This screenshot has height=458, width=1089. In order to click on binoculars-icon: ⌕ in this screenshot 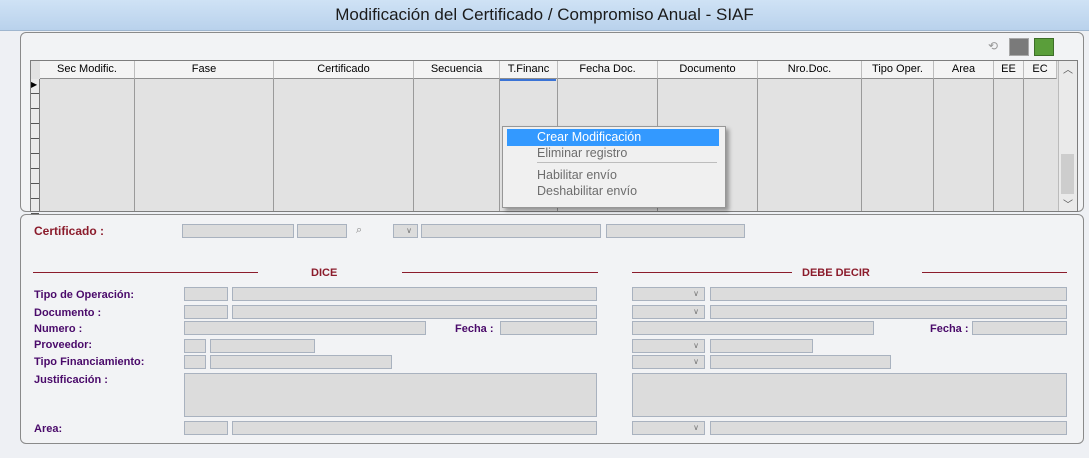, I will do `click(359, 230)`.